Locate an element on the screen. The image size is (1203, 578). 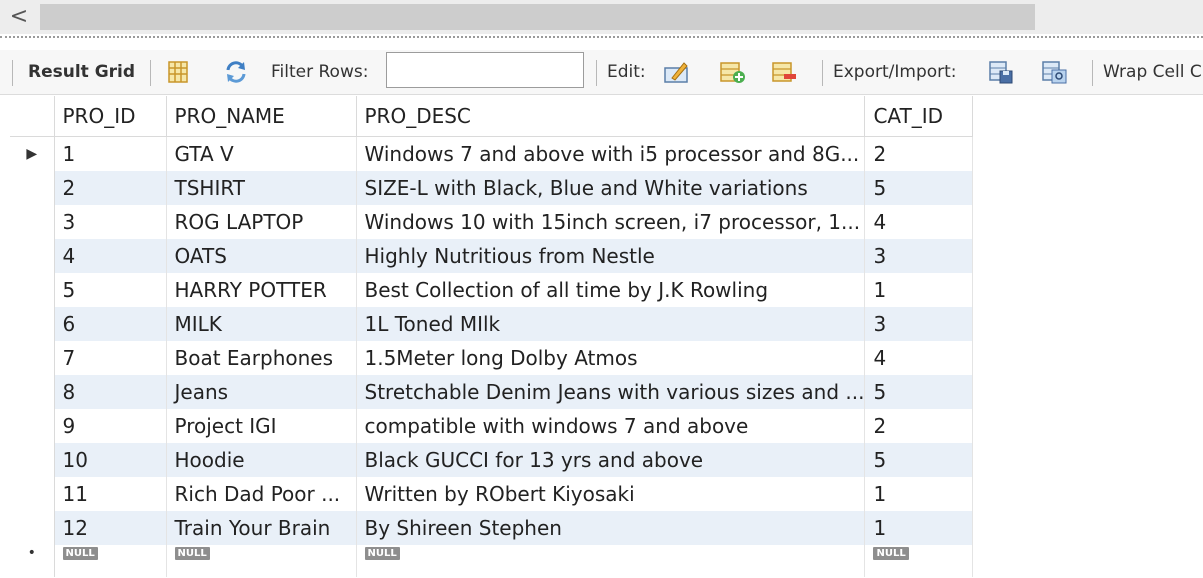
table-row: 12 Train Your Brain By Shireen Stephen 1 is located at coordinates (492, 528).